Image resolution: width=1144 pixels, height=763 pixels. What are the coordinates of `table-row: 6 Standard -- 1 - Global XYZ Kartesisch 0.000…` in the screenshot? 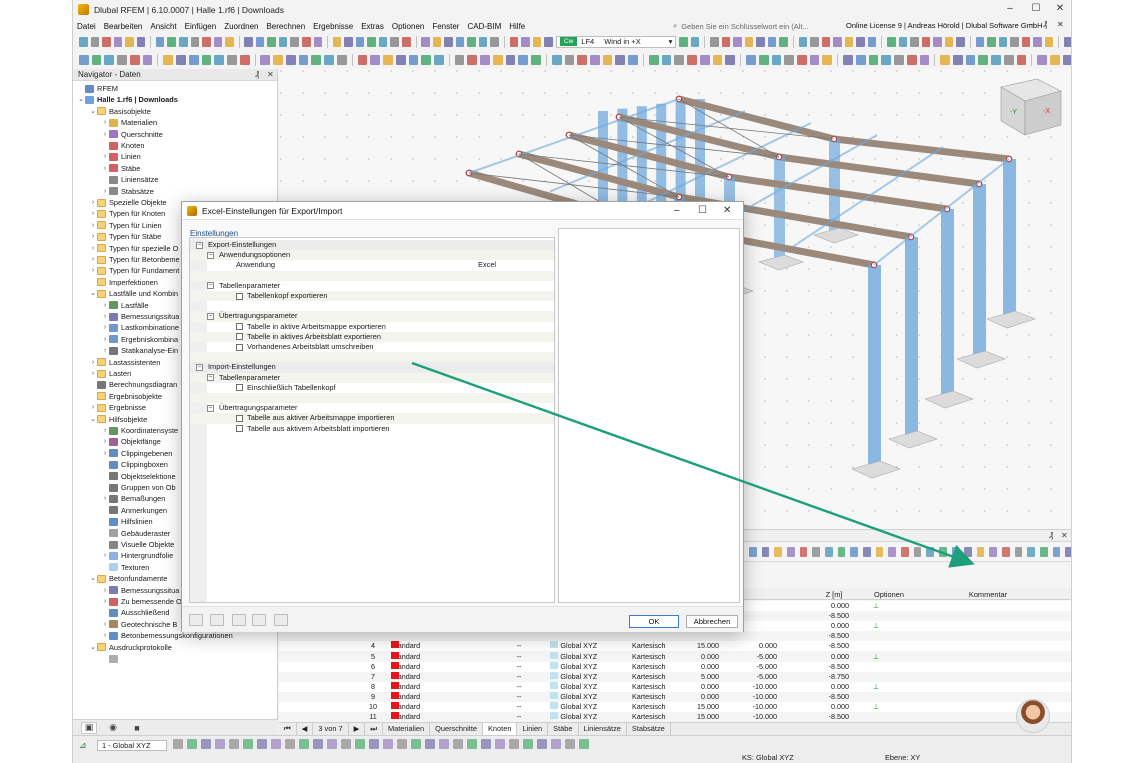 It's located at (675, 666).